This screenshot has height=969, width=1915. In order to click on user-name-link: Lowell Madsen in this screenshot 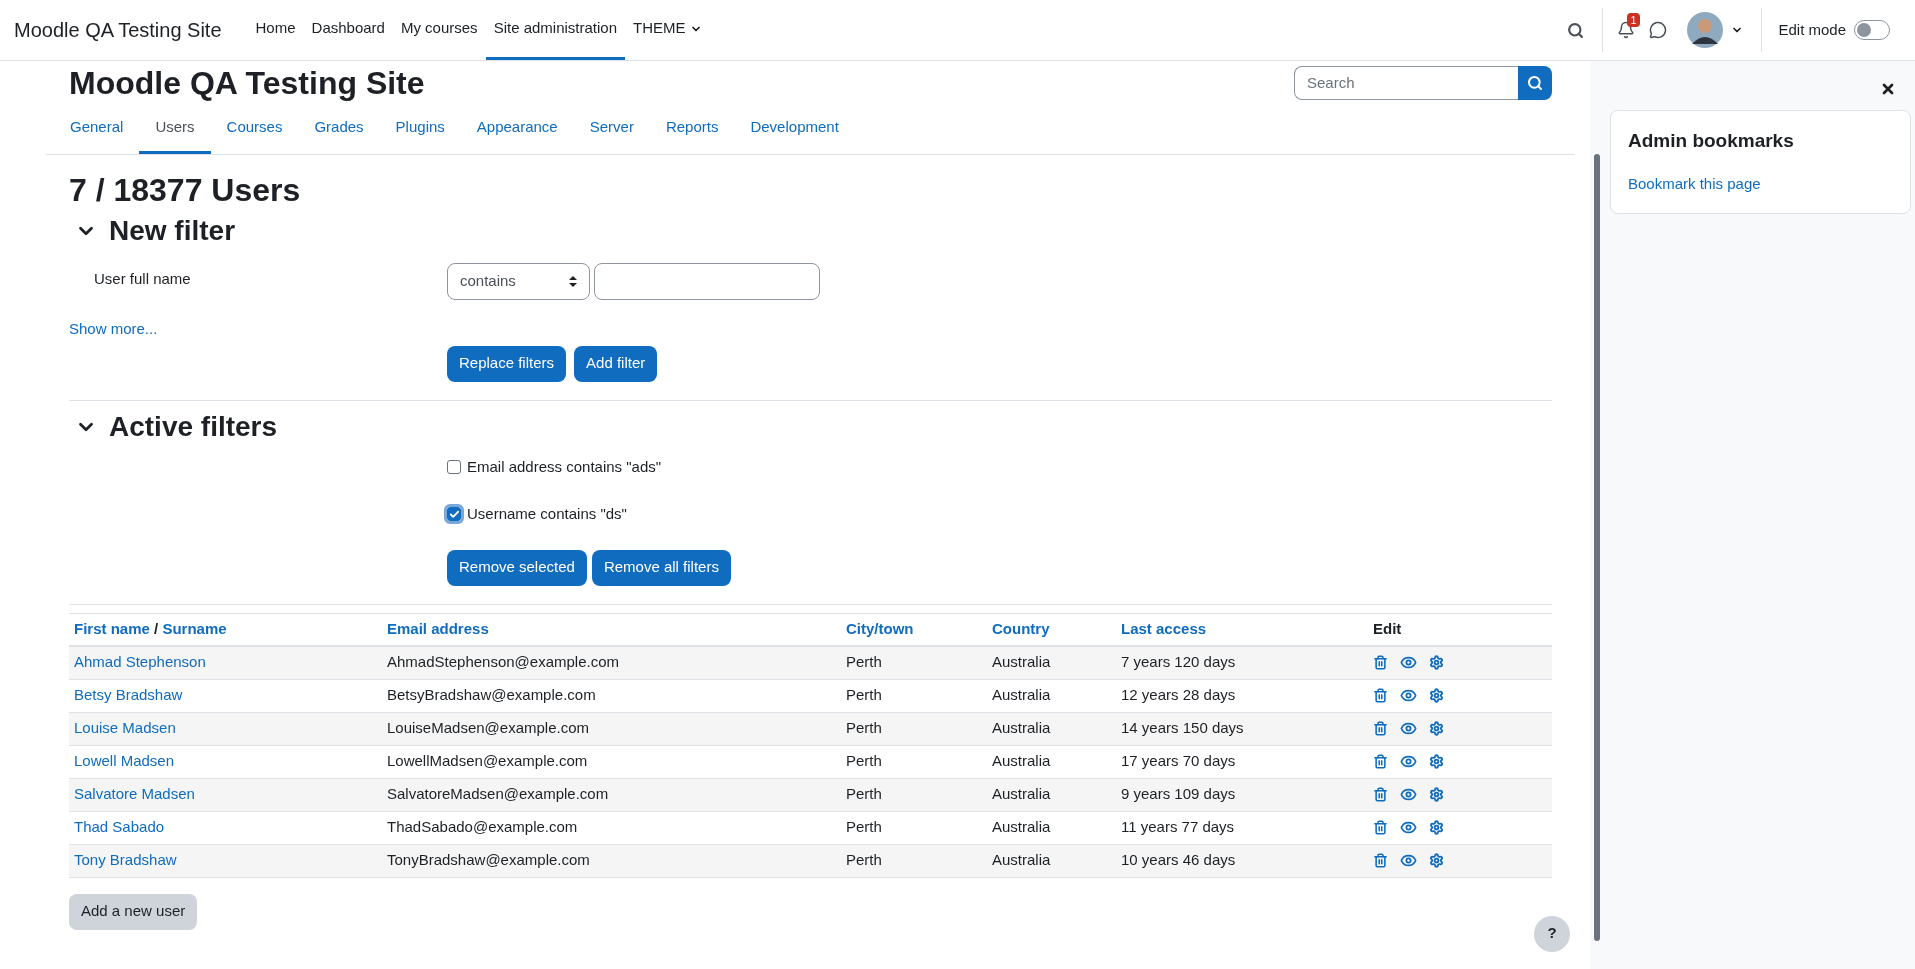, I will do `click(124, 761)`.